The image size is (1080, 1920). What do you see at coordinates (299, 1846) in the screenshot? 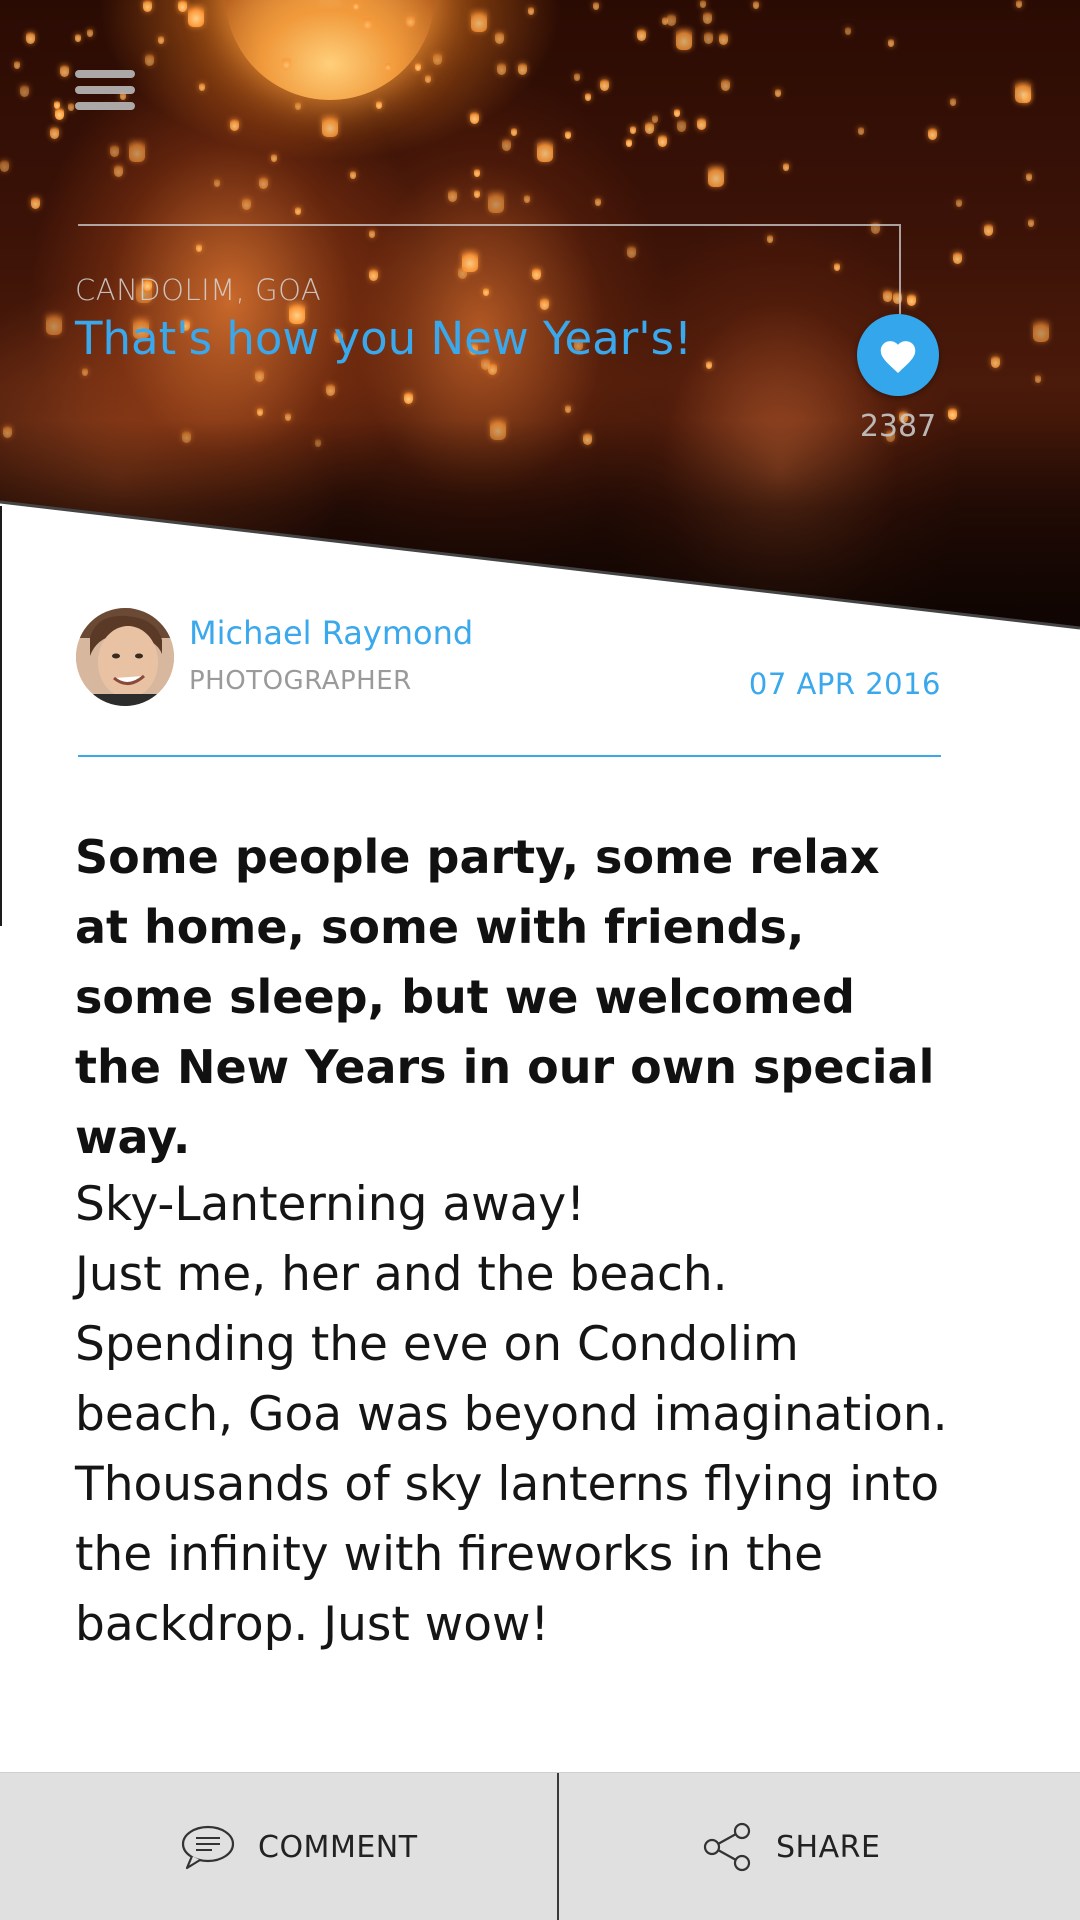
I see `comment-button: COMMENT` at bounding box center [299, 1846].